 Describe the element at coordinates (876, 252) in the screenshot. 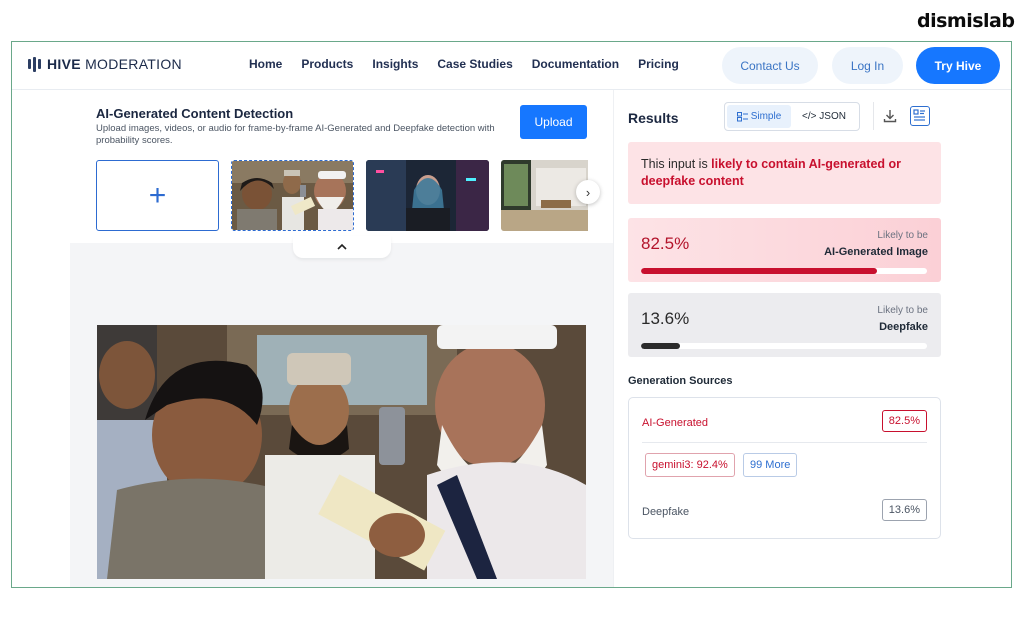

I see `ai-category-label: AI-Generated Image` at that location.